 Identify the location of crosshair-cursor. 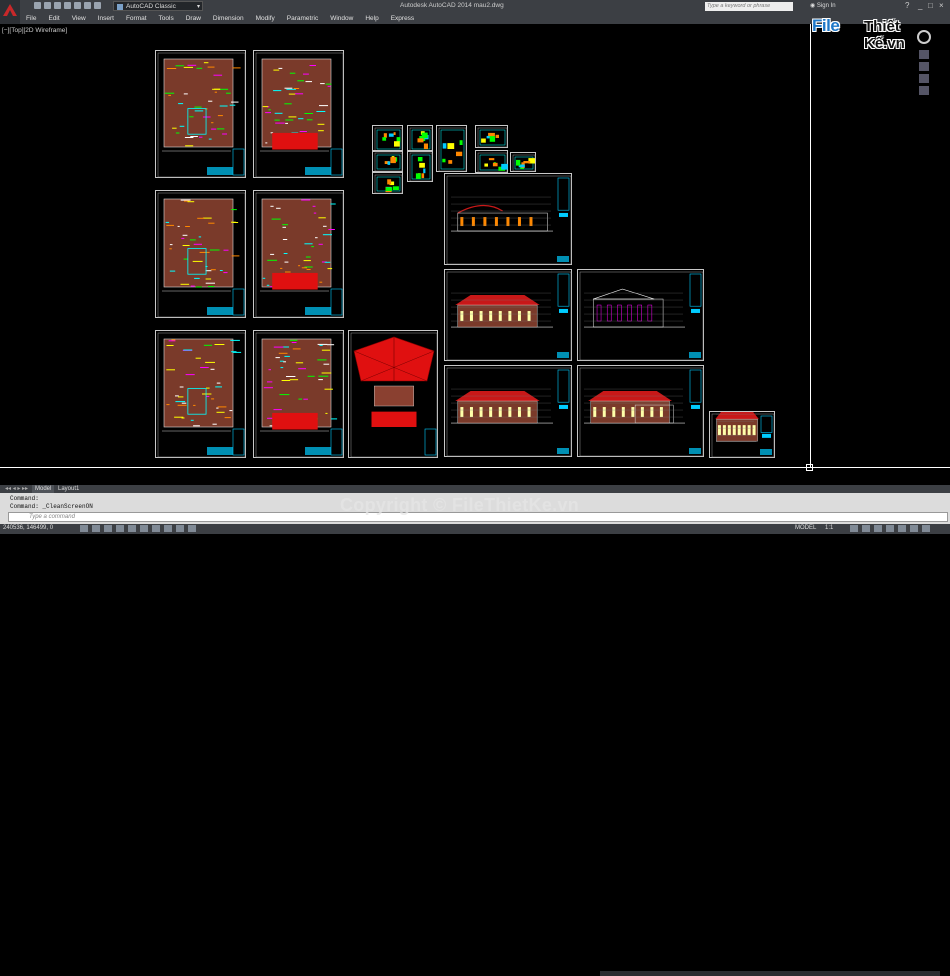
(809, 467).